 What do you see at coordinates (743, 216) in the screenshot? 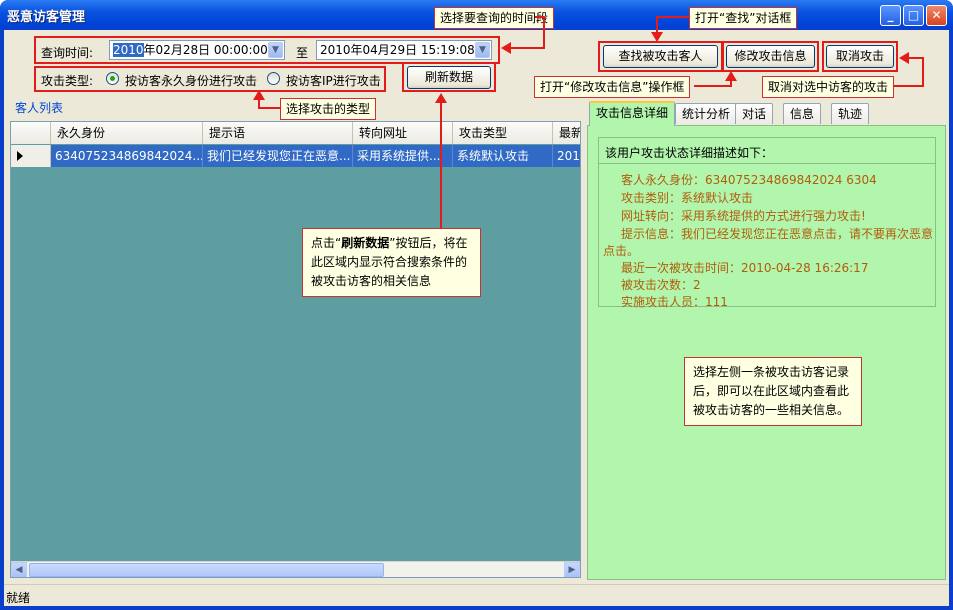
I see `detail-redirect: 网址转向：采用系统提供的方式进行强力攻击!` at bounding box center [743, 216].